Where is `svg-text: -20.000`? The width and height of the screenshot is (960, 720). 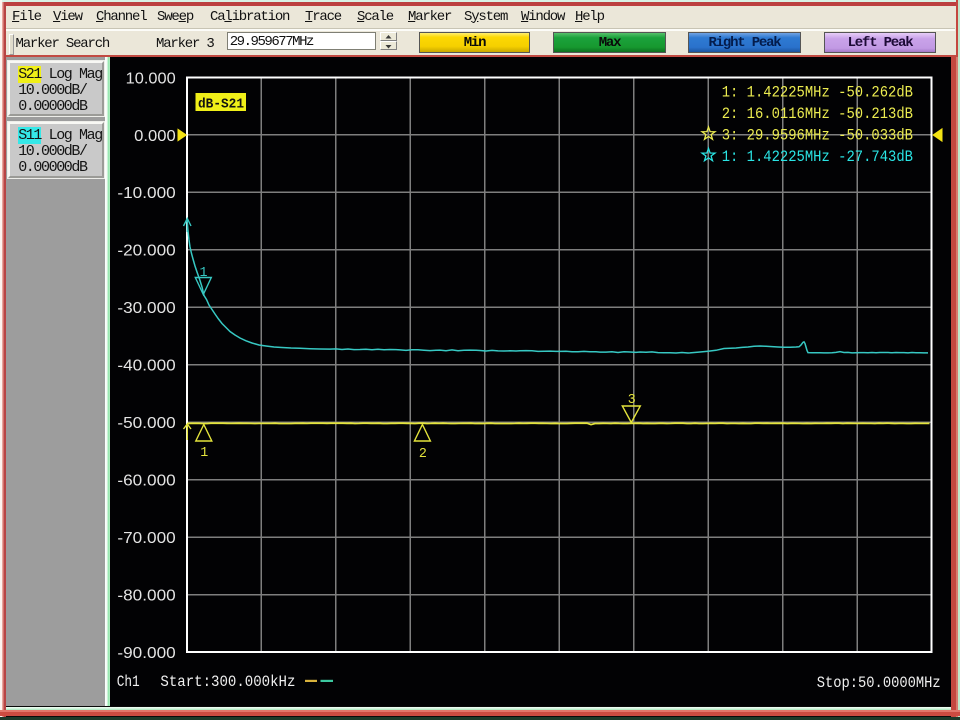
svg-text: -20.000 is located at coordinates (146, 251).